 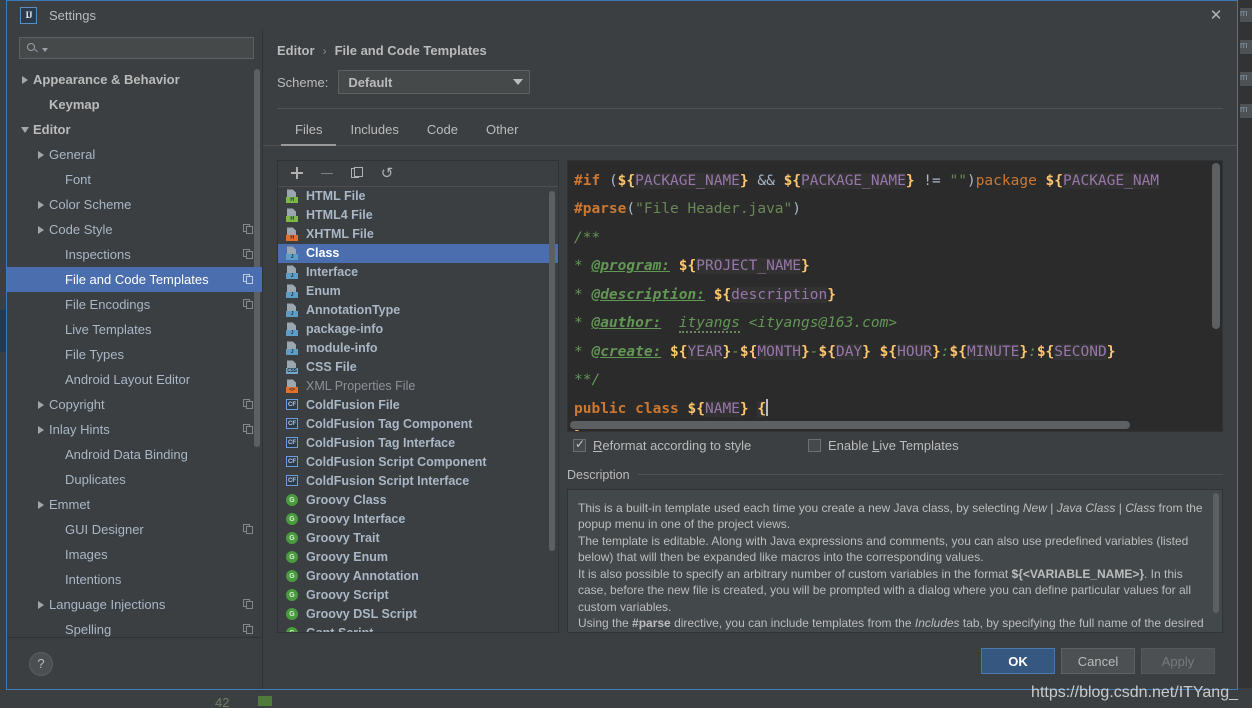 I want to click on sidebar-item-appearance-behavior: Appearance & Behavior, so click(x=134, y=79).